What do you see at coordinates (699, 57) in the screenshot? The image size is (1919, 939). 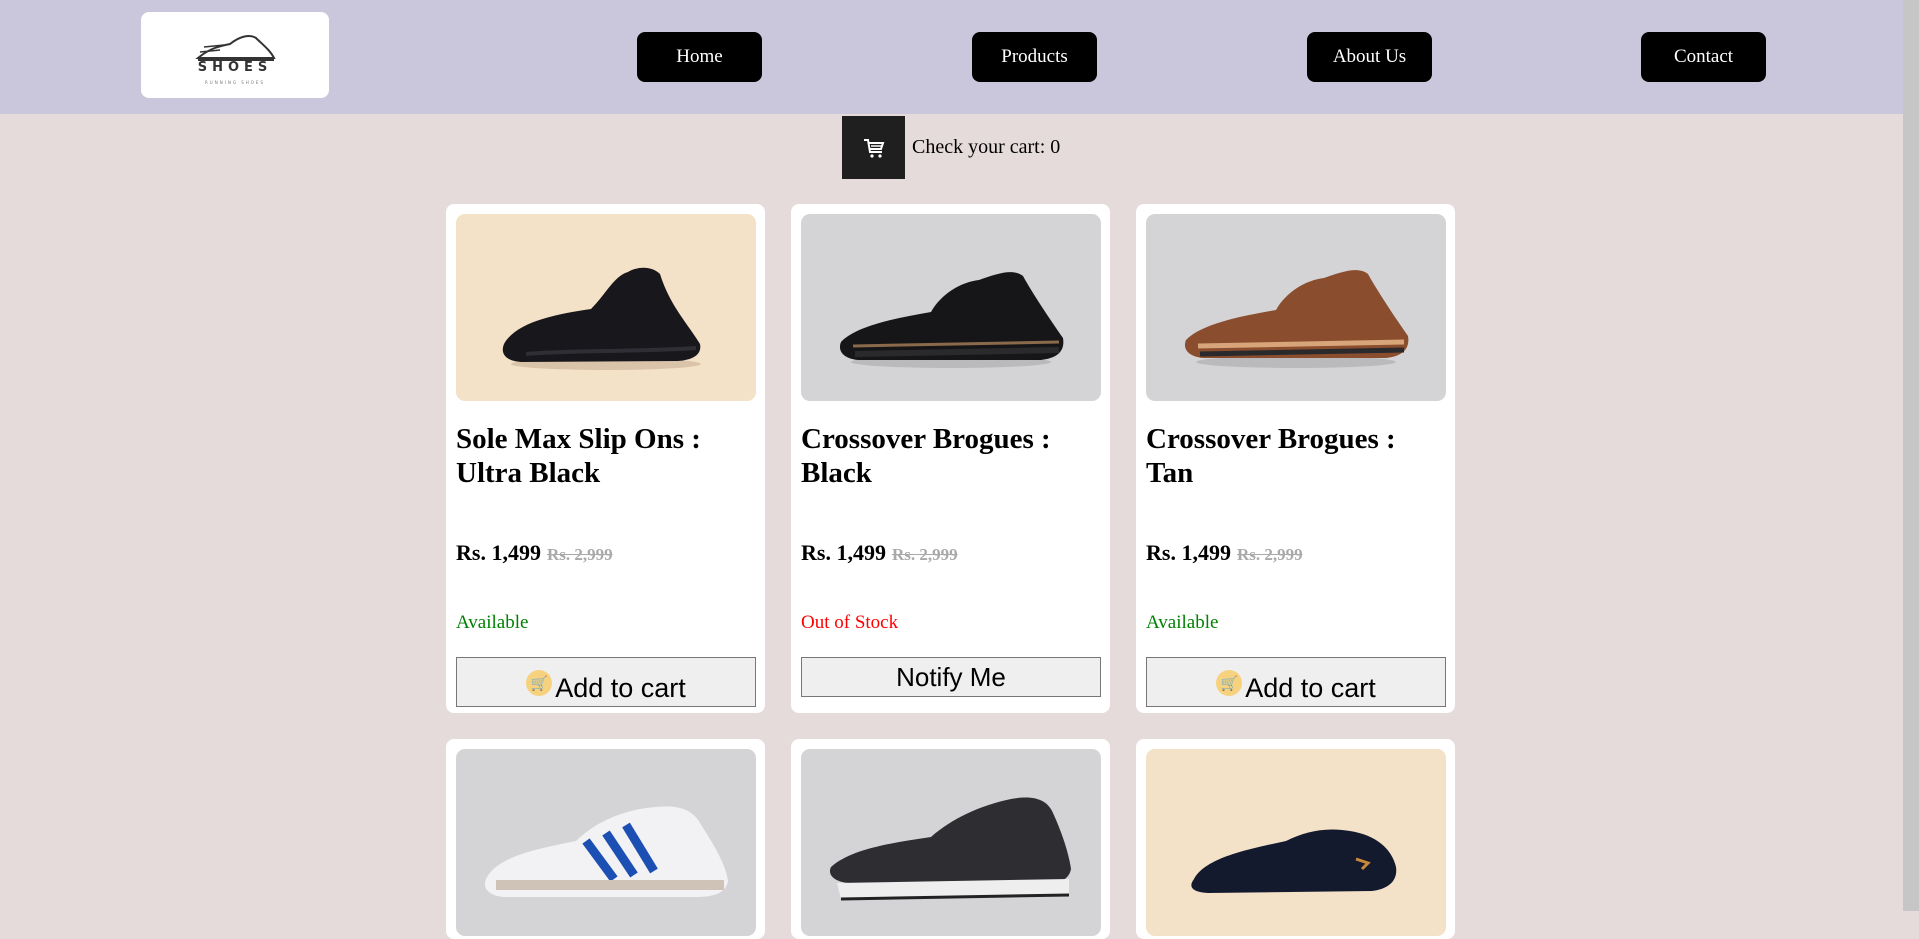 I see `nav-home-button: Home` at bounding box center [699, 57].